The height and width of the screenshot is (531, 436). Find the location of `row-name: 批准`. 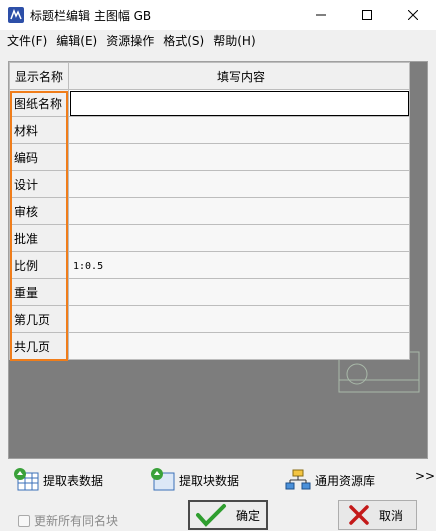

row-name: 批准 is located at coordinates (39, 238).